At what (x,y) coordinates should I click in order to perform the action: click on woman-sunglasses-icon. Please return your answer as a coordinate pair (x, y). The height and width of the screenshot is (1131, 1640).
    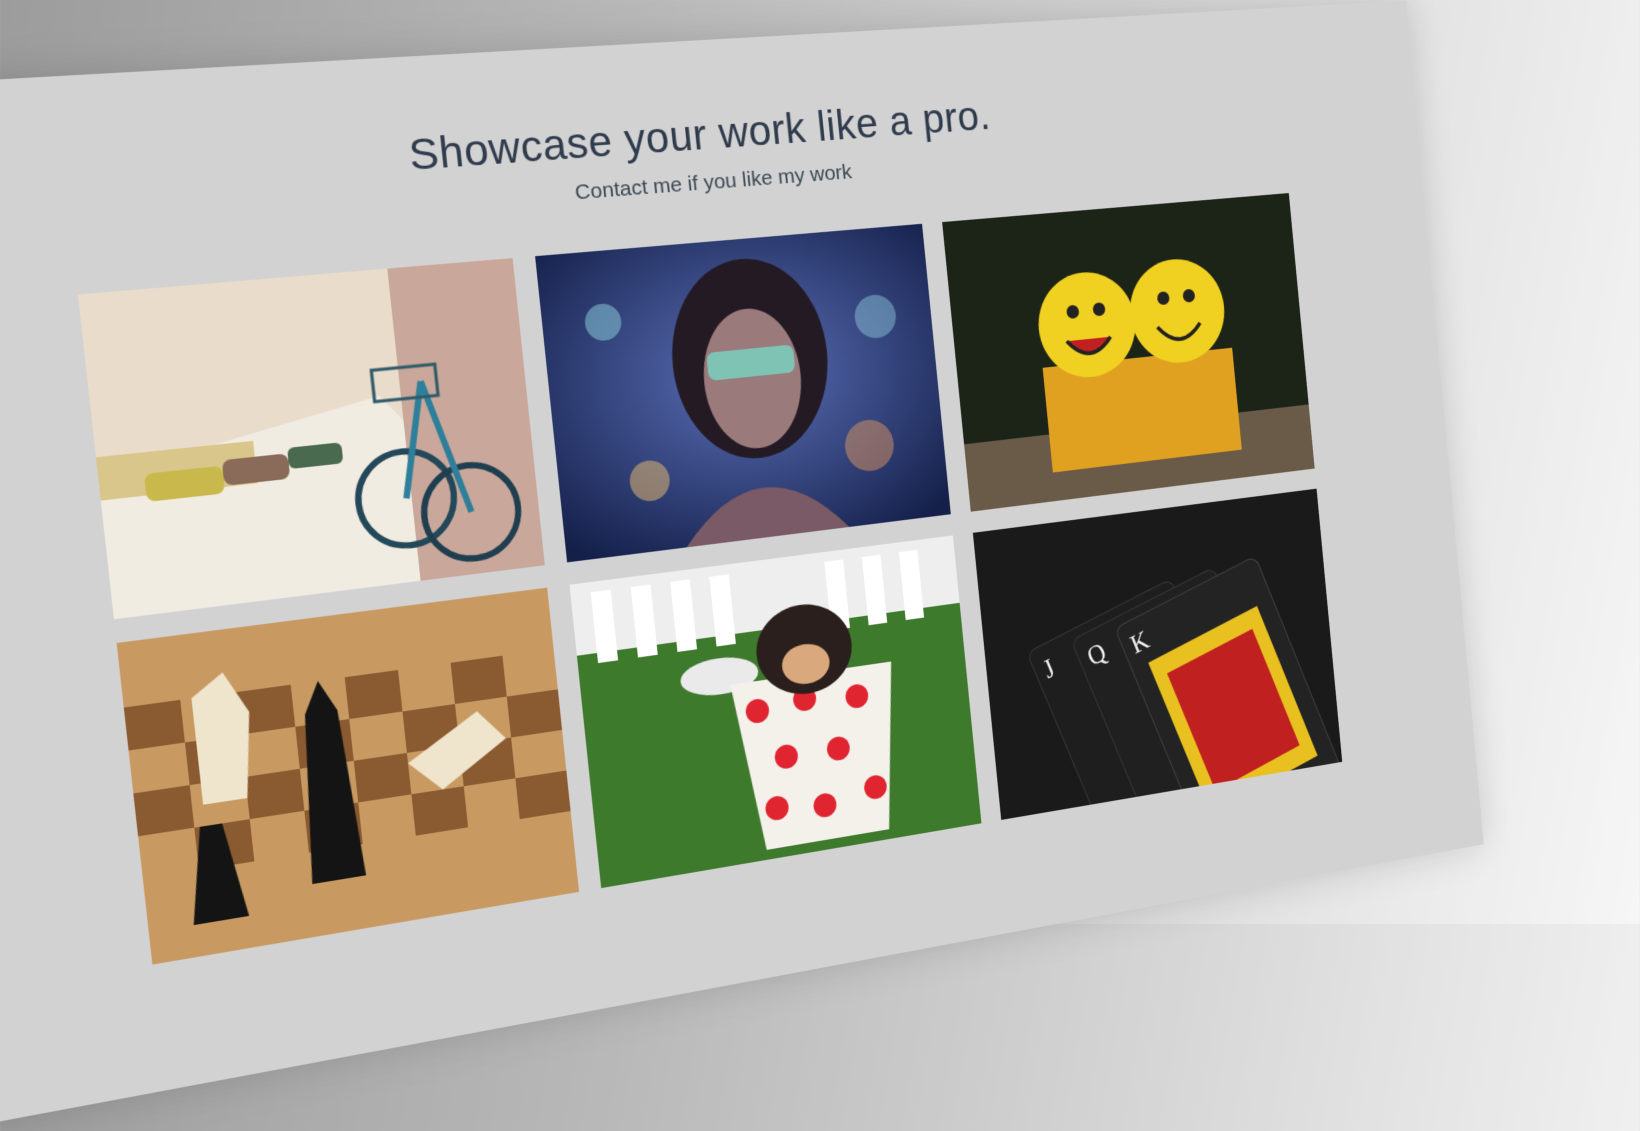
    Looking at the image, I should click on (743, 393).